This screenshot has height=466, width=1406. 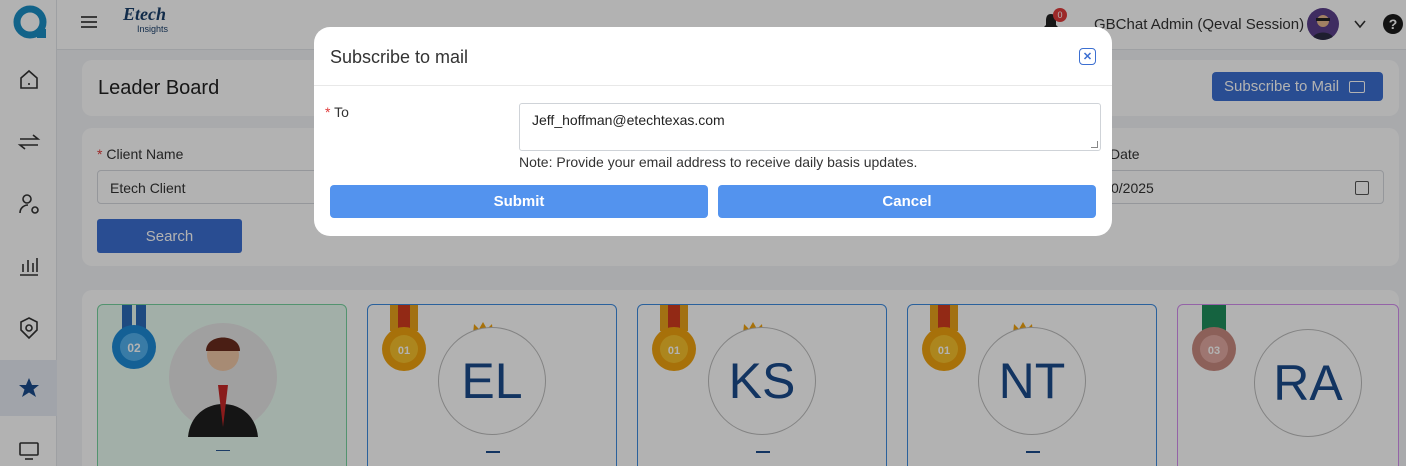 What do you see at coordinates (337, 112) in the screenshot?
I see `to-label: * To` at bounding box center [337, 112].